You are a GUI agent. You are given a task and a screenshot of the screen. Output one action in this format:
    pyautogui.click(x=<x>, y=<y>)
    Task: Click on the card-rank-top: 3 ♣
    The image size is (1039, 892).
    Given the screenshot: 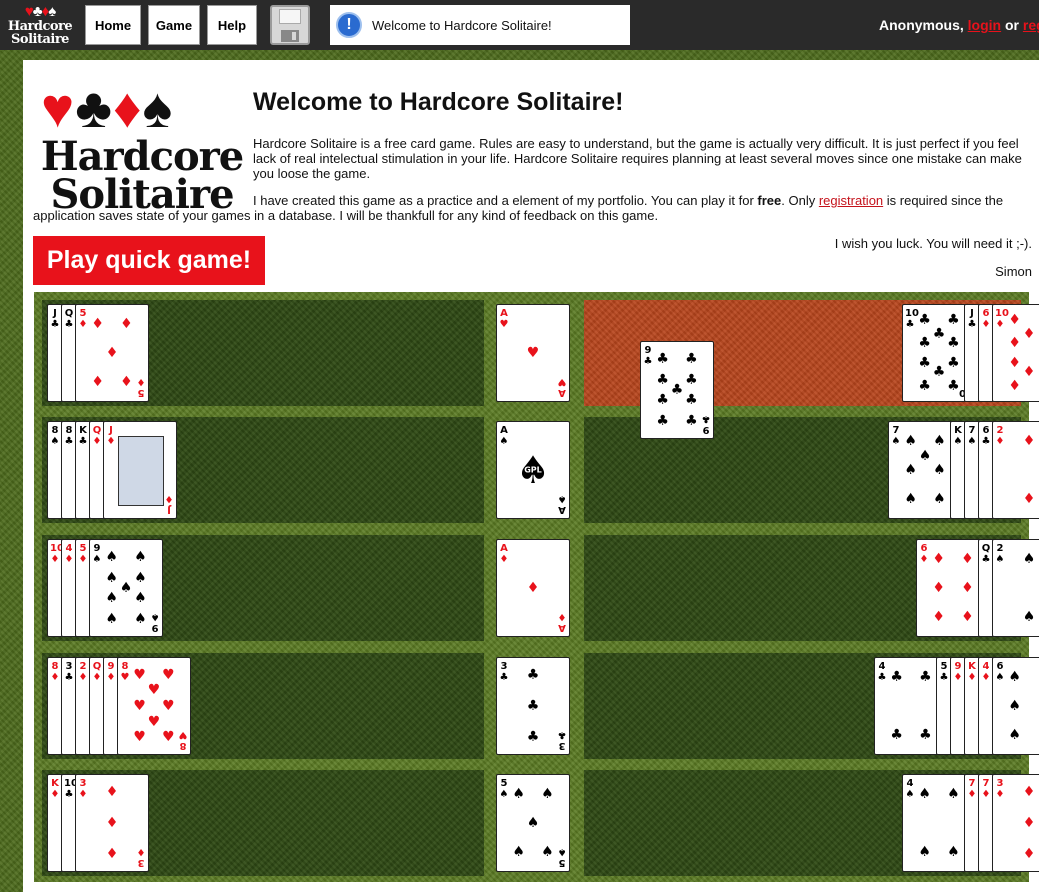 What is the action you would take?
    pyautogui.click(x=69, y=672)
    